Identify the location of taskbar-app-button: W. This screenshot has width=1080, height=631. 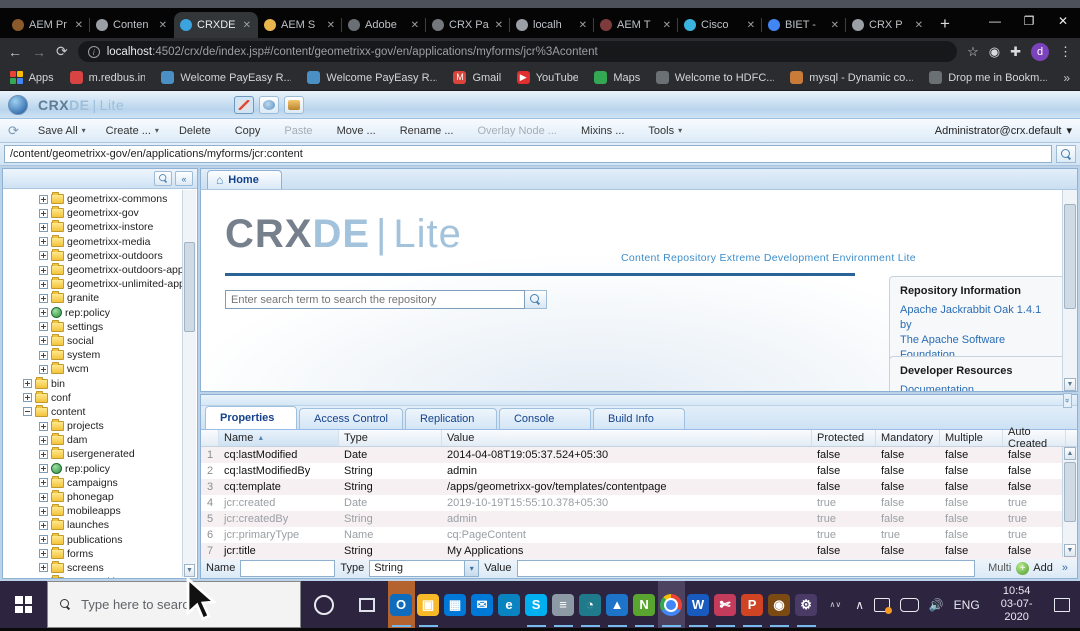
(698, 604).